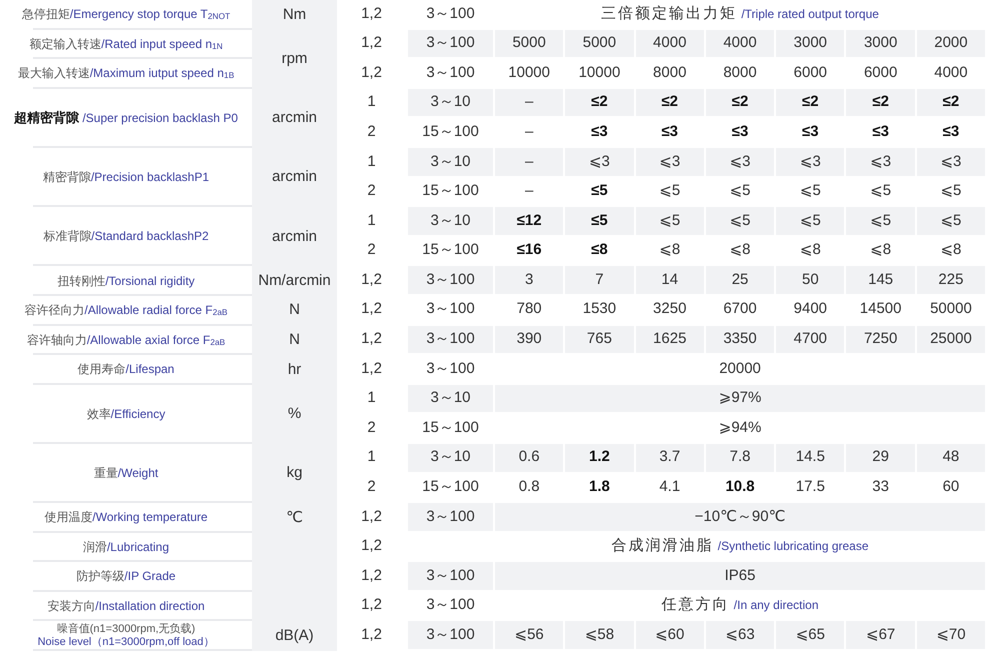 The image size is (996, 654). Describe the element at coordinates (294, 15) in the screenshot. I see `unit-label: Nm` at that location.